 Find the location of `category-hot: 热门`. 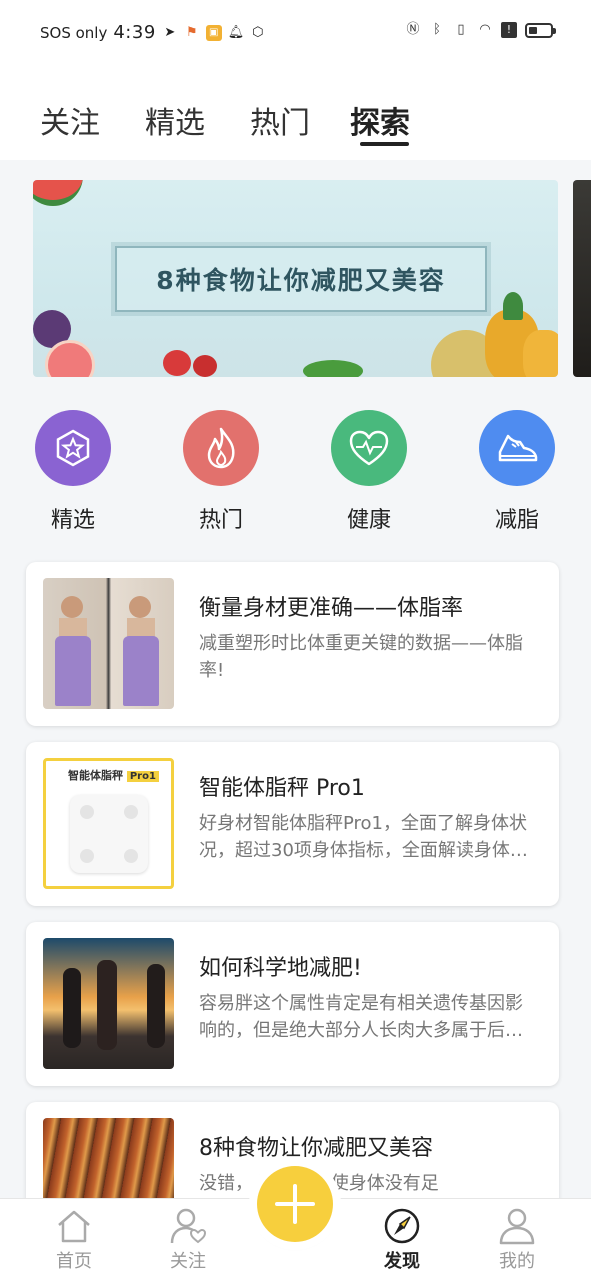

category-hot: 热门 is located at coordinates (221, 472).